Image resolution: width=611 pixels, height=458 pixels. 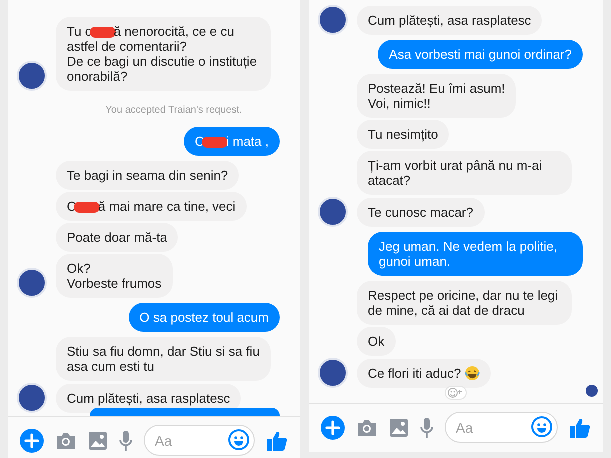 What do you see at coordinates (174, 111) in the screenshot?
I see `system-notice: You accepted Traian's request.` at bounding box center [174, 111].